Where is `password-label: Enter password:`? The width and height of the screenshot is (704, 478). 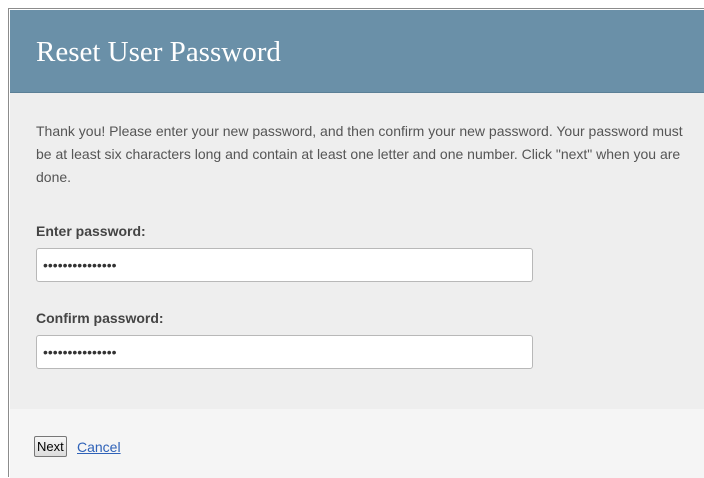
password-label: Enter password: is located at coordinates (91, 231).